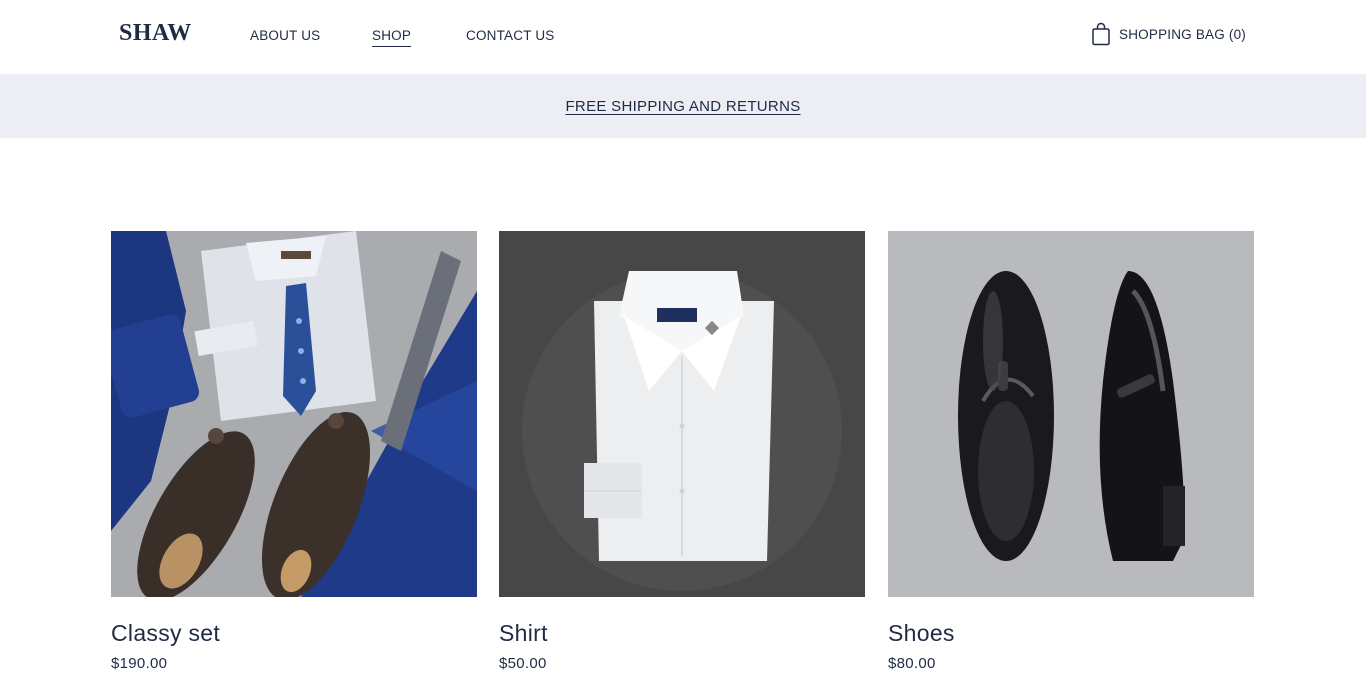 This screenshot has height=687, width=1366. Describe the element at coordinates (392, 37) in the screenshot. I see `nav-shop: SHOP` at that location.